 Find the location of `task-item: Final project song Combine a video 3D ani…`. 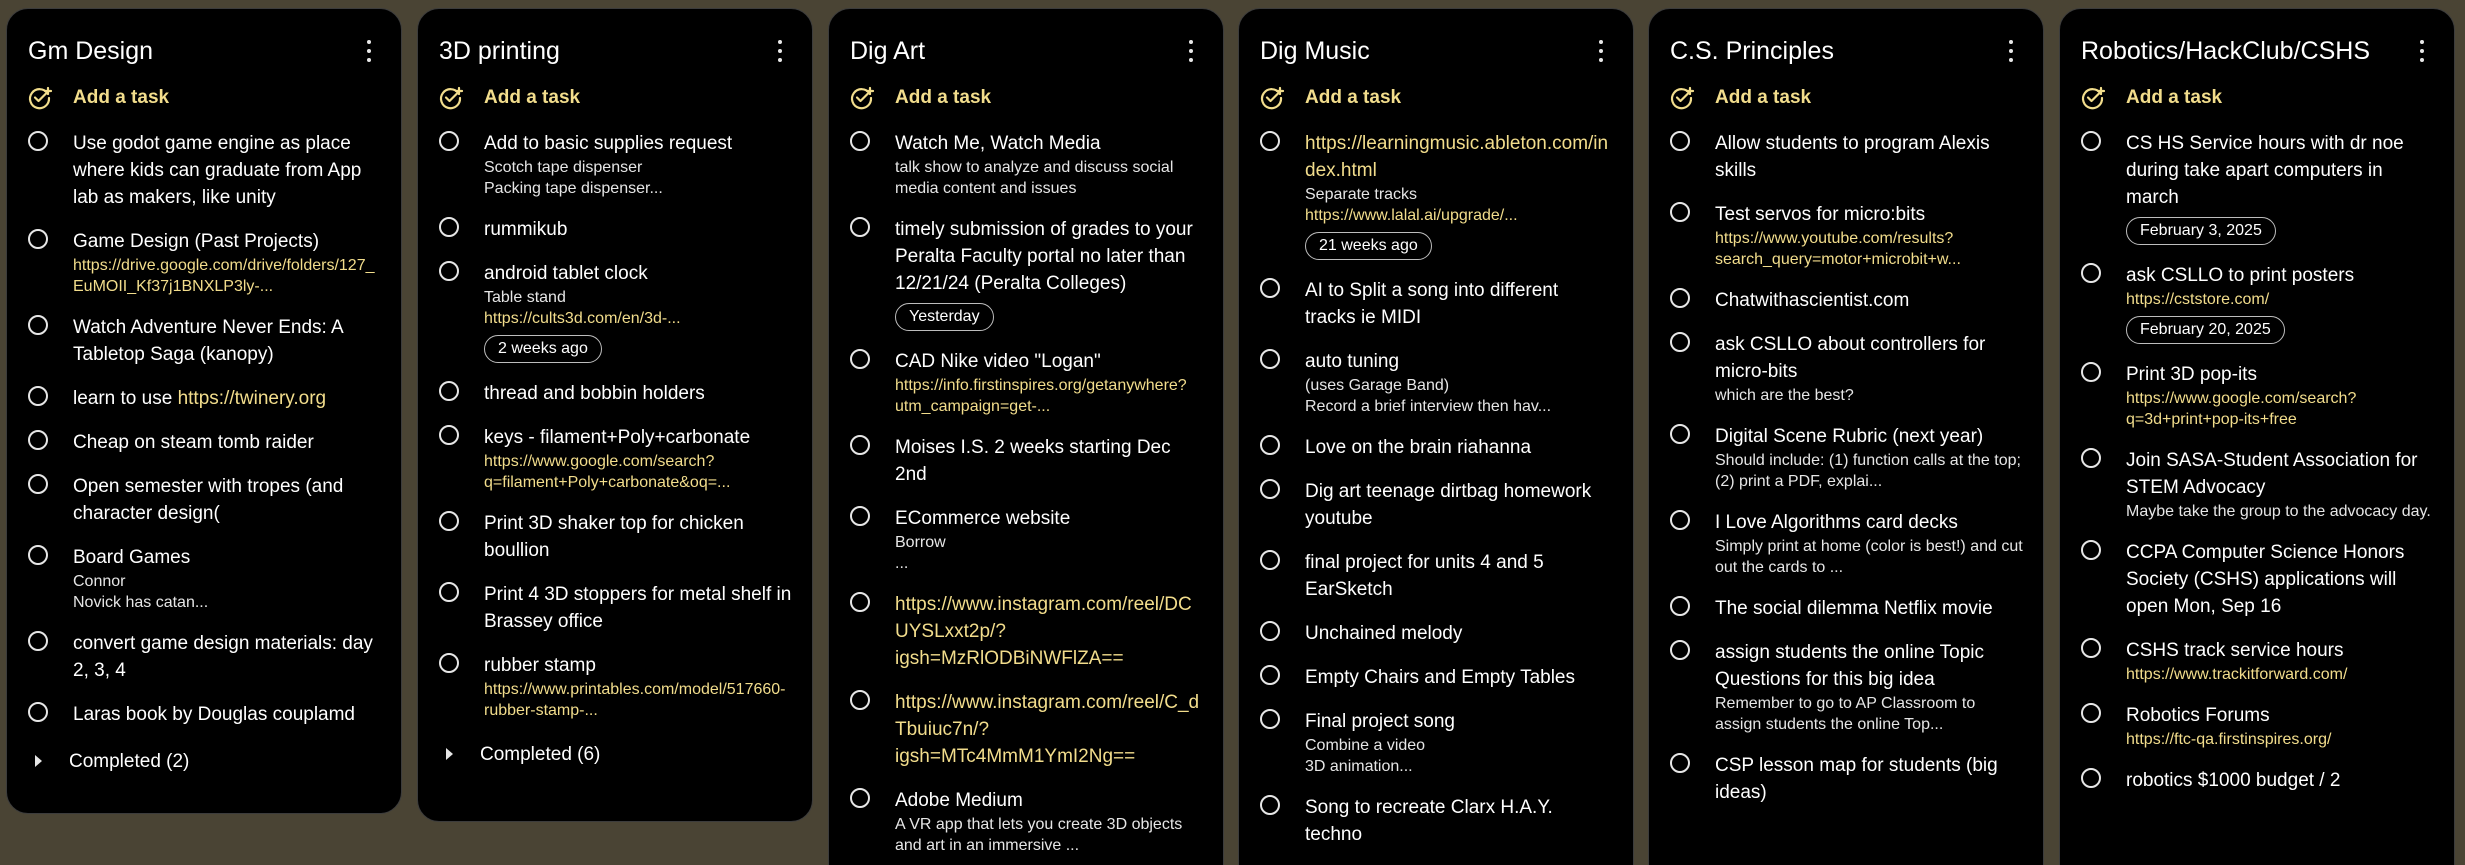

task-item: Final project song Combine a video 3D ani… is located at coordinates (1436, 746).